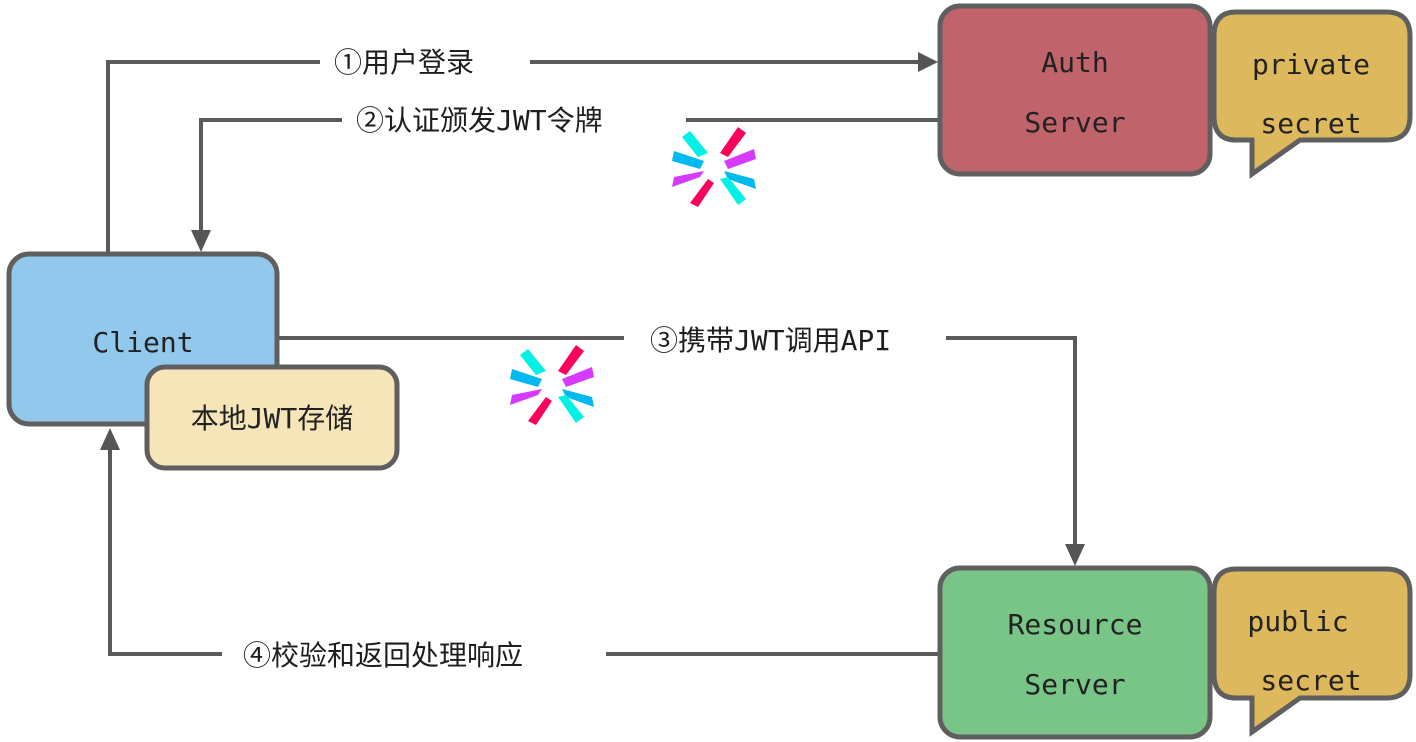 This screenshot has height=742, width=1416. I want to click on local-jwt-storage-node: 本地JWT存储, so click(272, 417).